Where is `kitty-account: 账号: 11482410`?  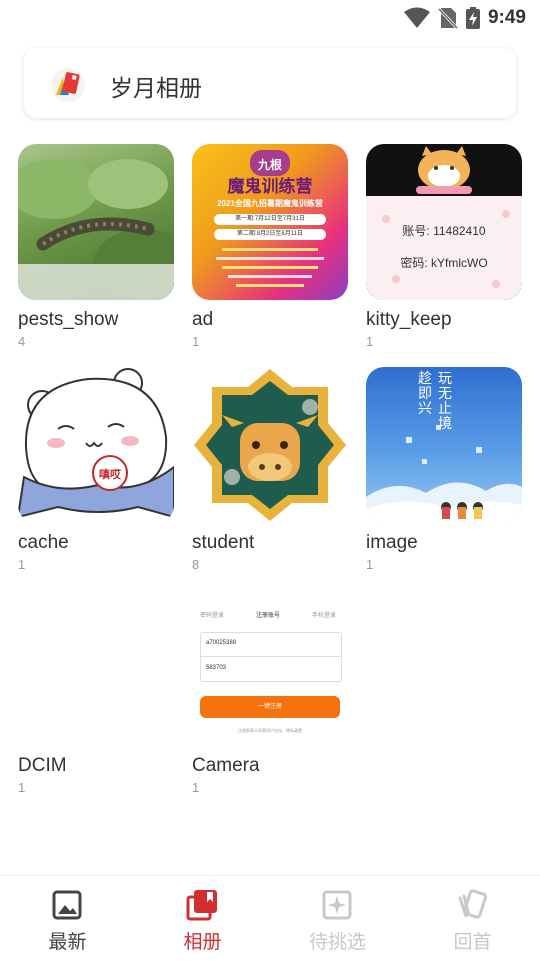
kitty-account: 账号: 11482410 is located at coordinates (444, 231).